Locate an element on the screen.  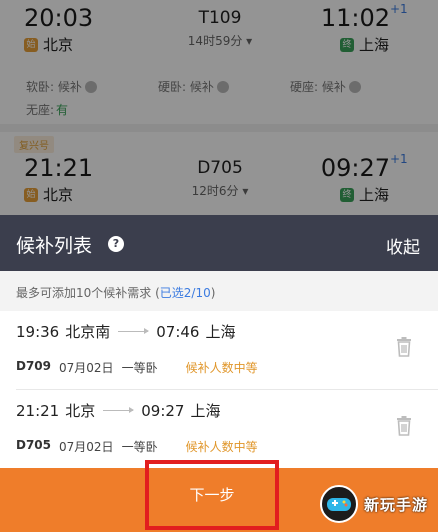
departure-station: 北京南 is located at coordinates (88, 332).